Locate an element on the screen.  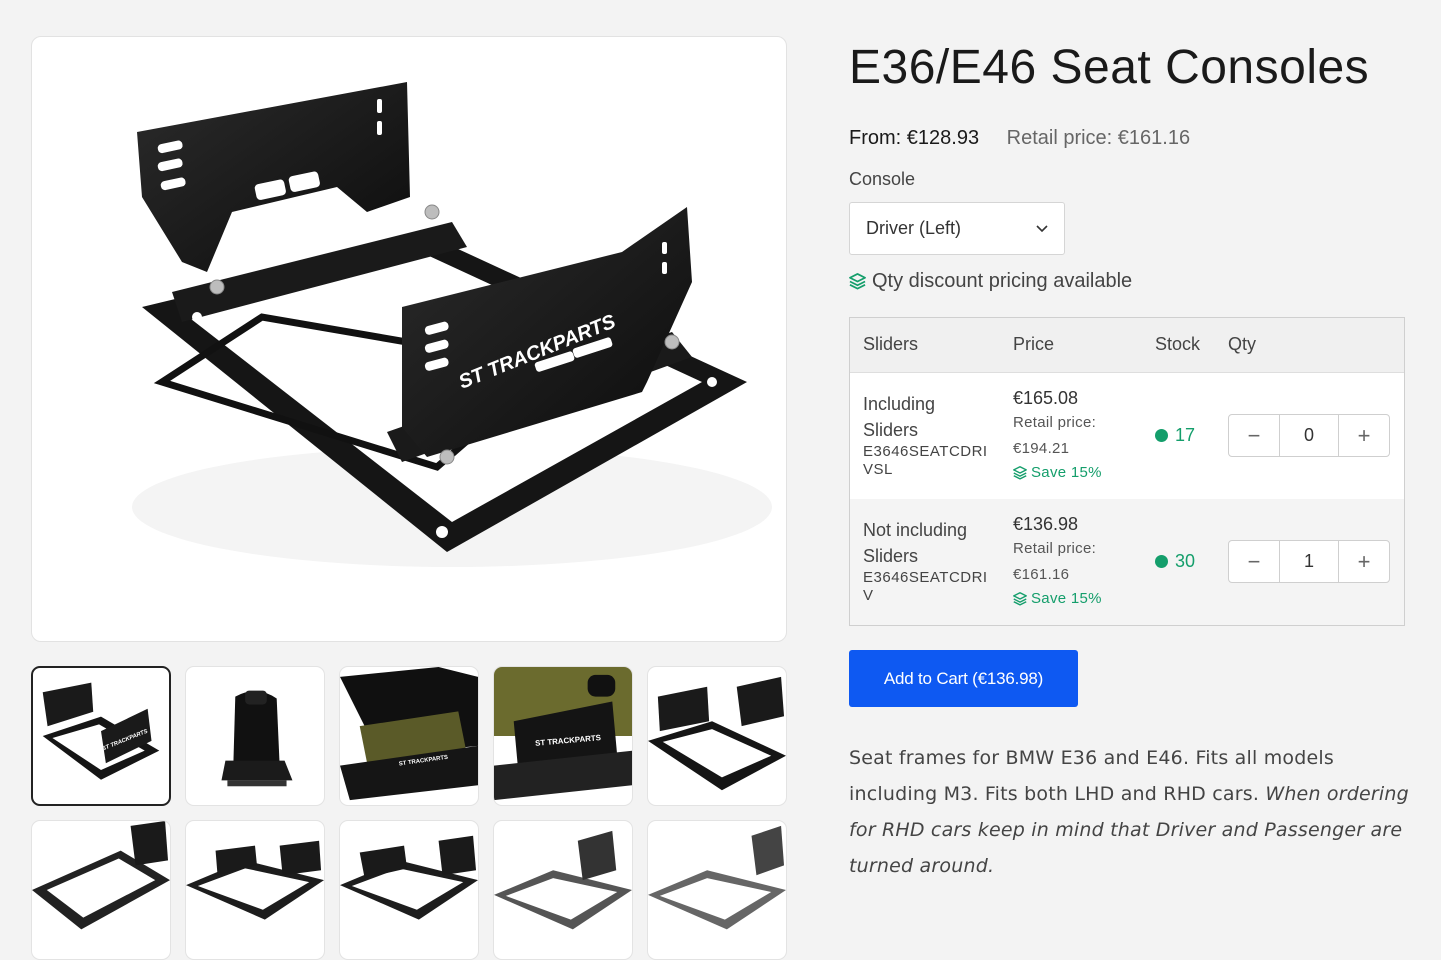
thumb-seat-console-angle-image is located at coordinates (717, 733).